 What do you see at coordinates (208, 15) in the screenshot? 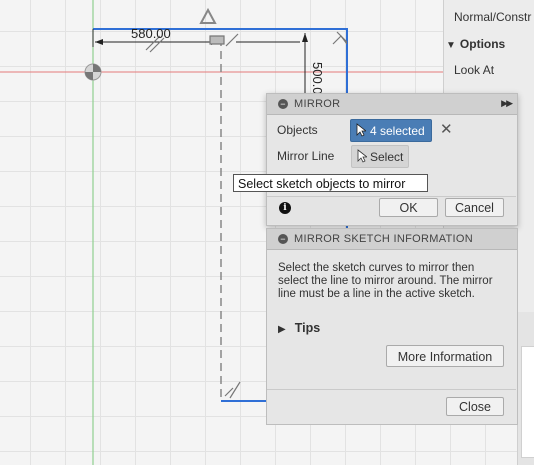
I see `constraint-triangle-icon` at bounding box center [208, 15].